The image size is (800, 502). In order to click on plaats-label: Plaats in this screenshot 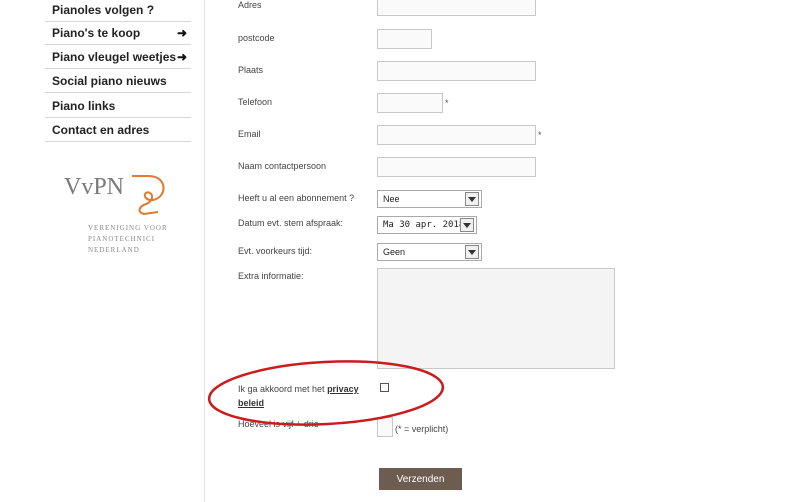, I will do `click(251, 70)`.